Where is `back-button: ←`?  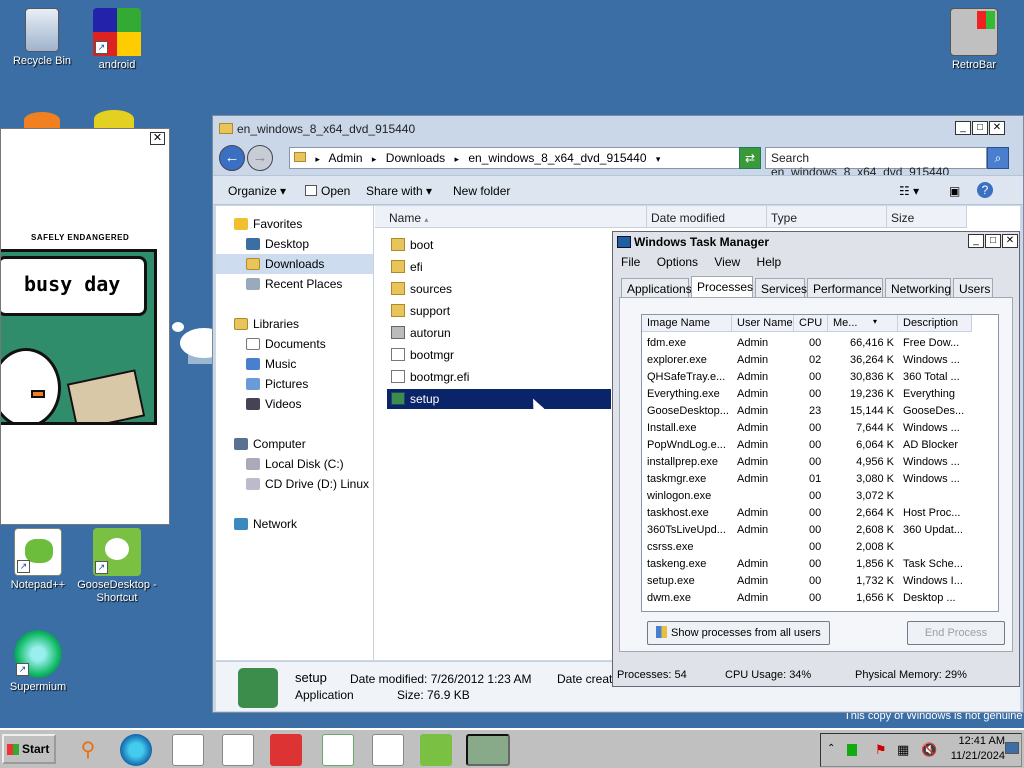 back-button: ← is located at coordinates (232, 158).